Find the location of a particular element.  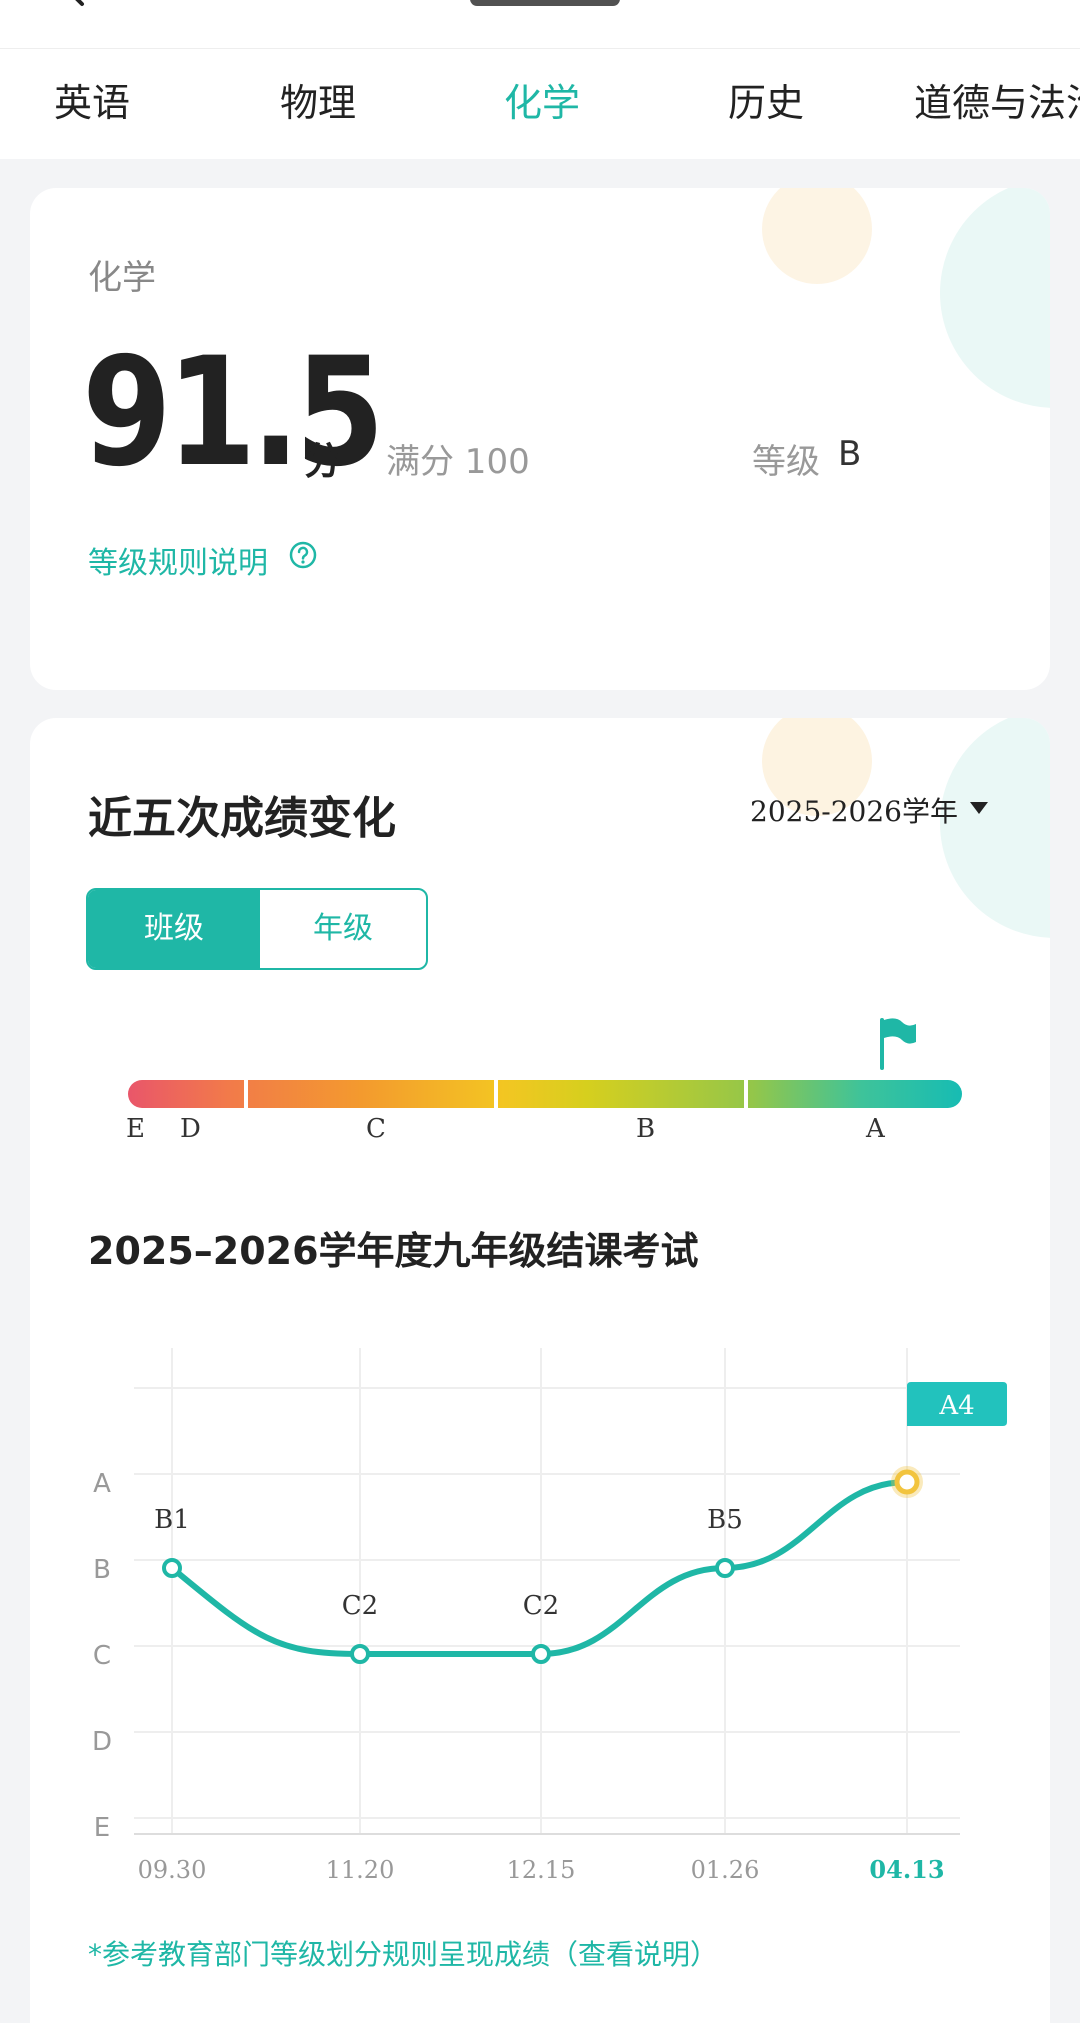

level-label: 等级 is located at coordinates (786, 462).